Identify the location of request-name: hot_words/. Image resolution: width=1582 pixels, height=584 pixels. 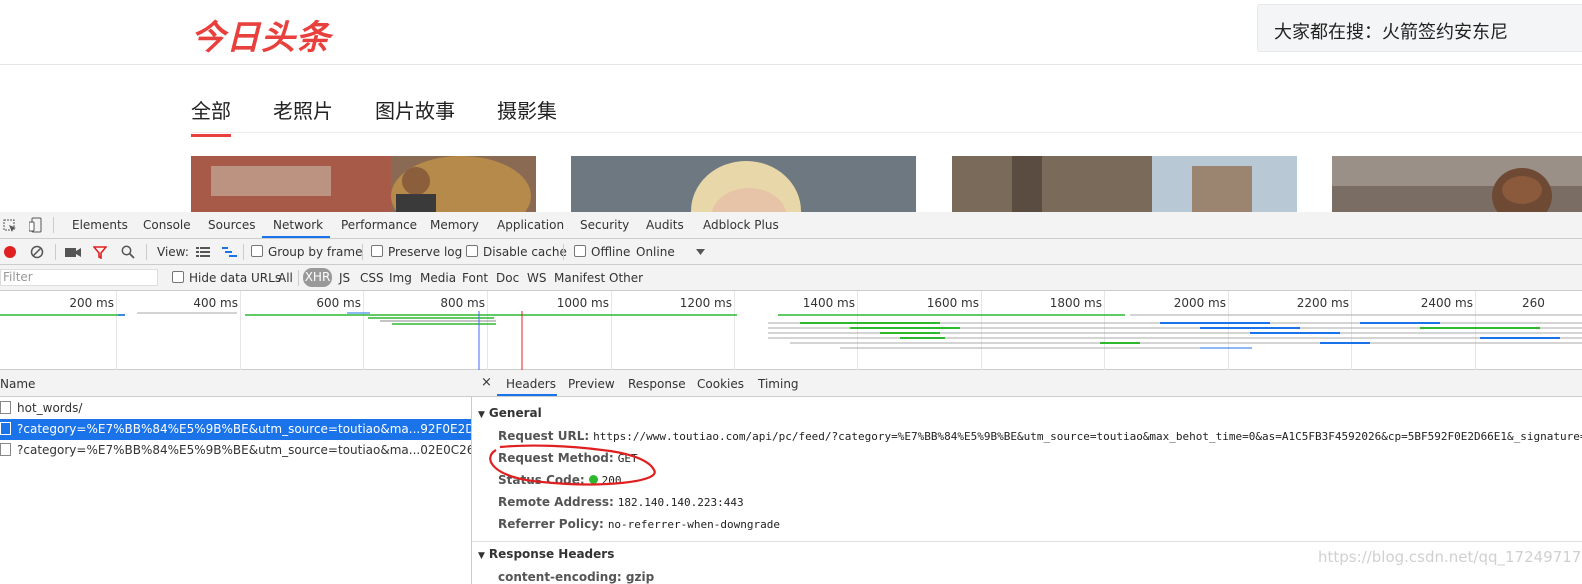
(50, 408).